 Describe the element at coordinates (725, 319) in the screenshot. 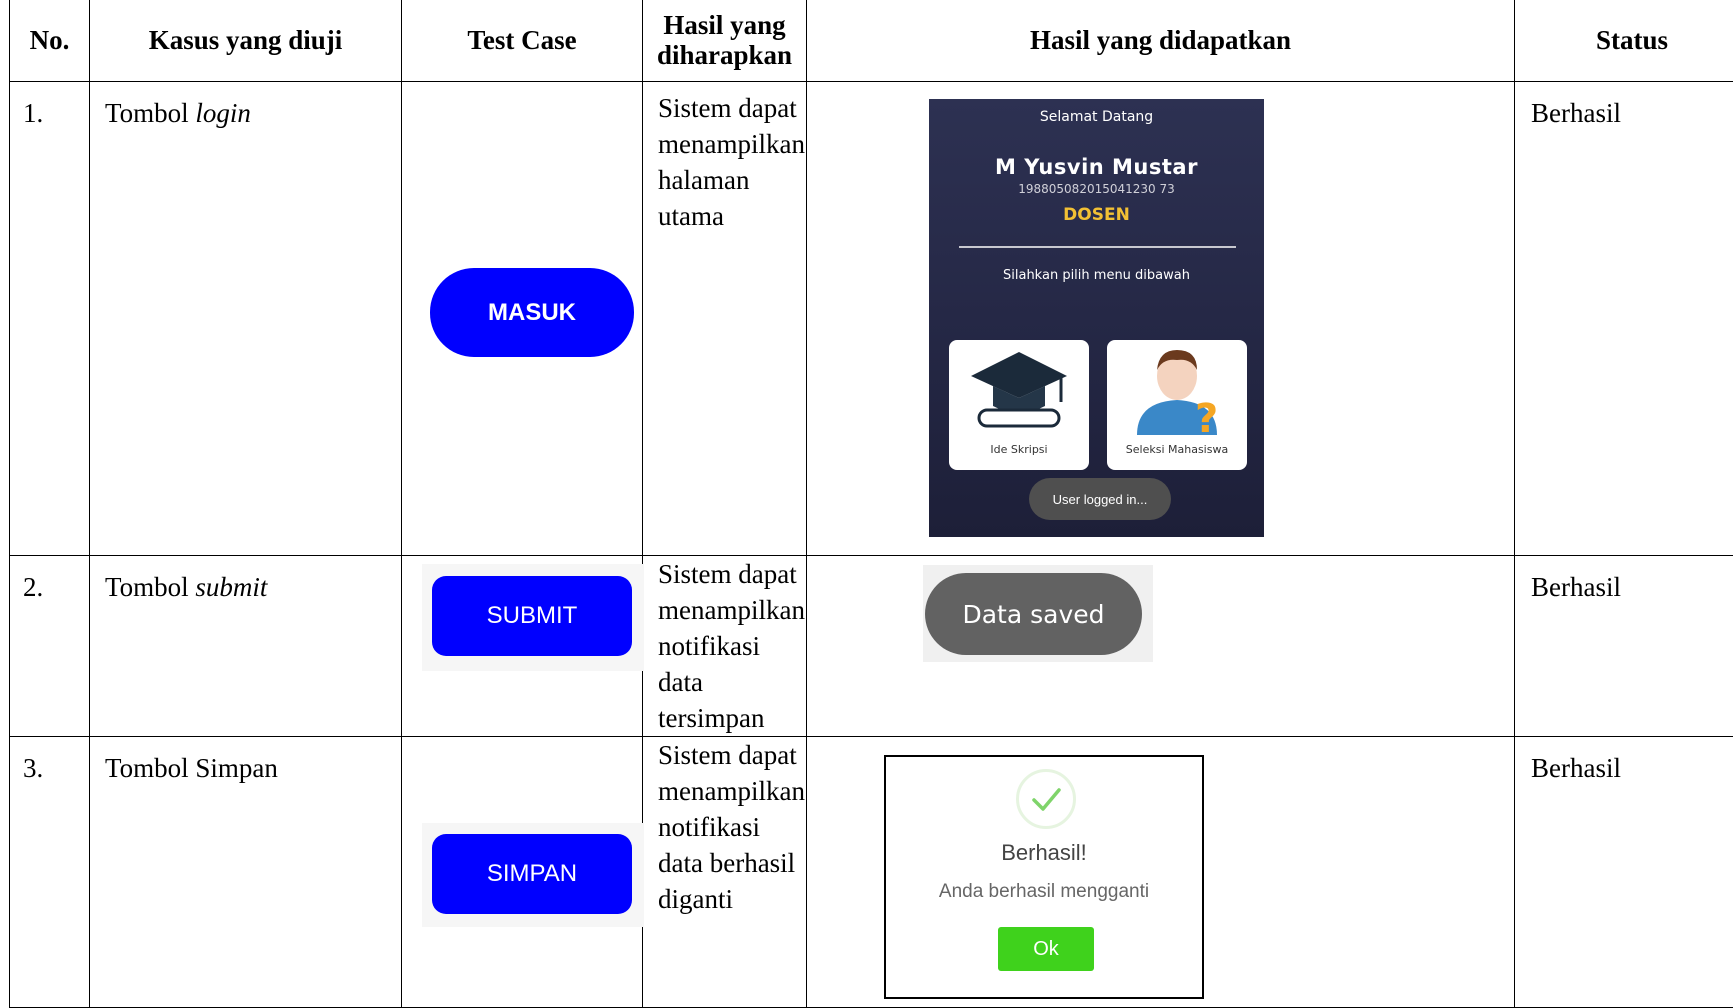

I see `expected-result: Sistem dapat menampilkan halaman utama` at that location.